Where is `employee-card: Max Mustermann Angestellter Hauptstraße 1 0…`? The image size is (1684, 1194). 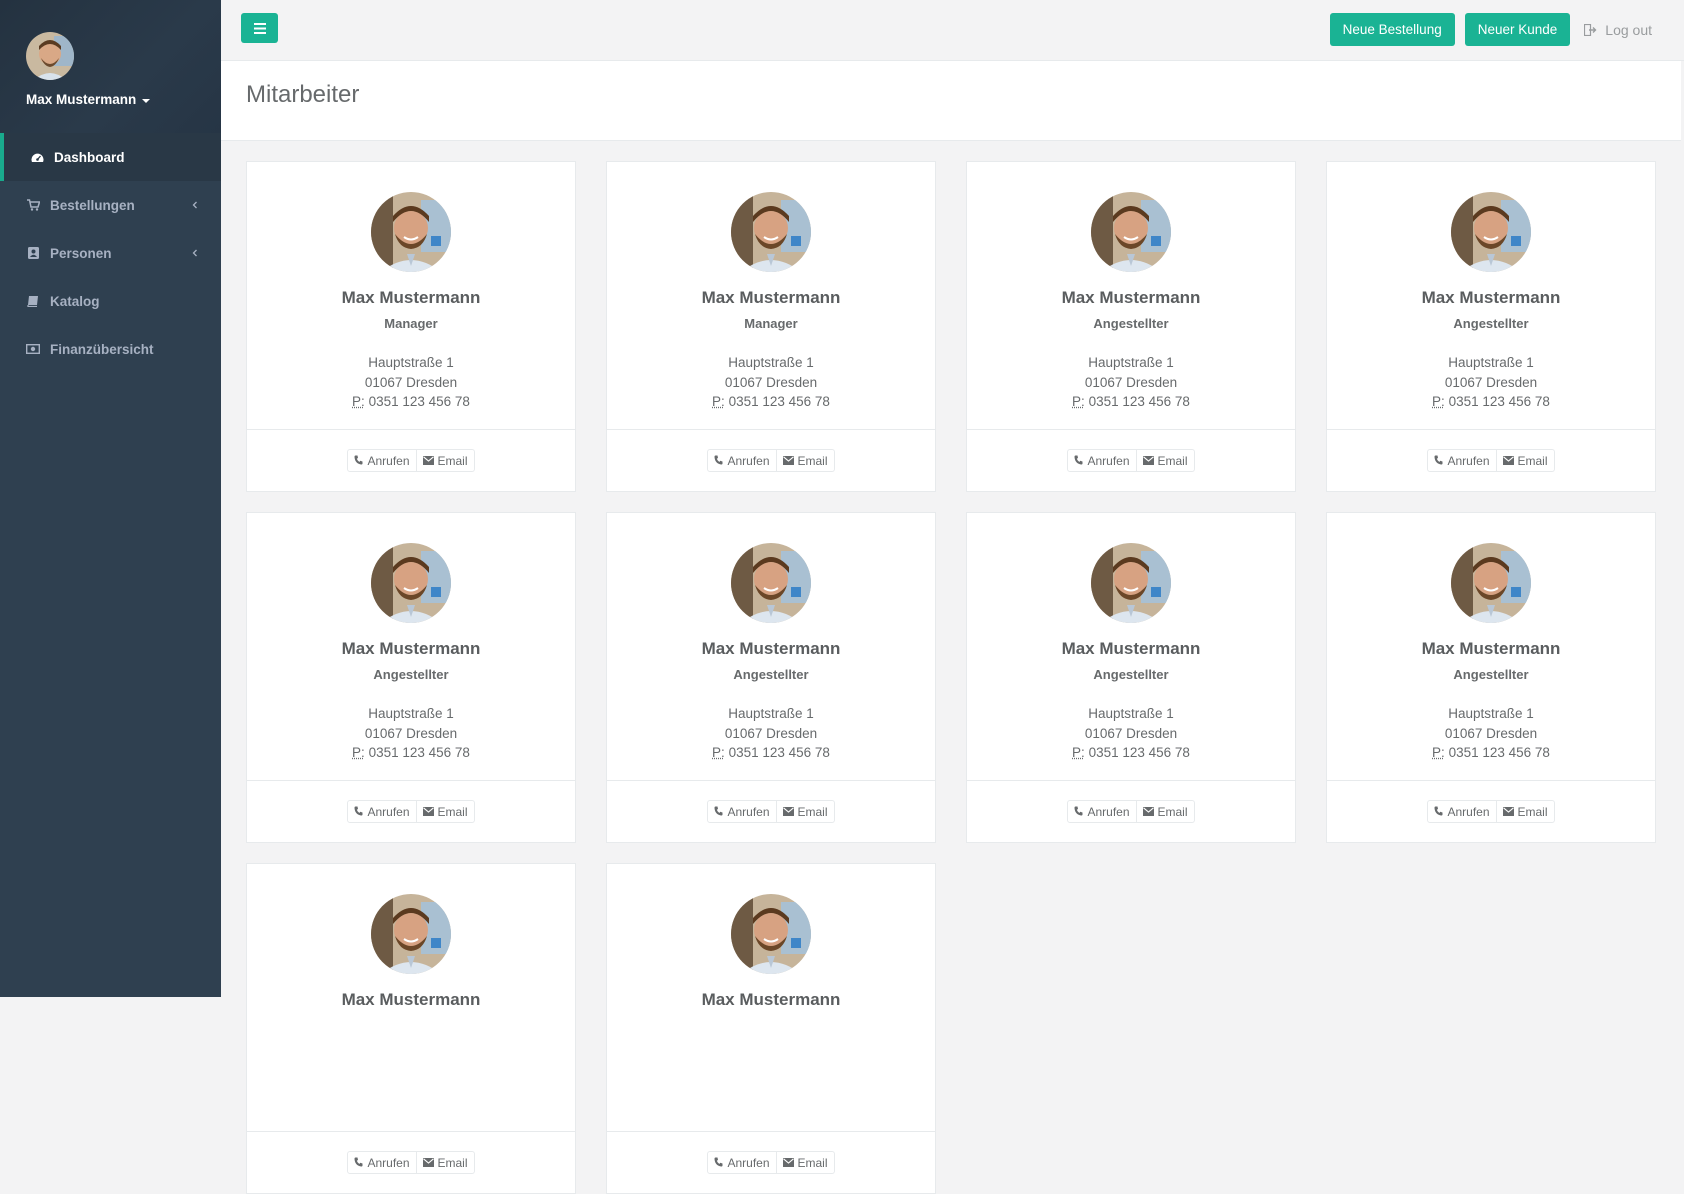
employee-card: Max Mustermann Angestellter Hauptstraße 1 0… is located at coordinates (1491, 677).